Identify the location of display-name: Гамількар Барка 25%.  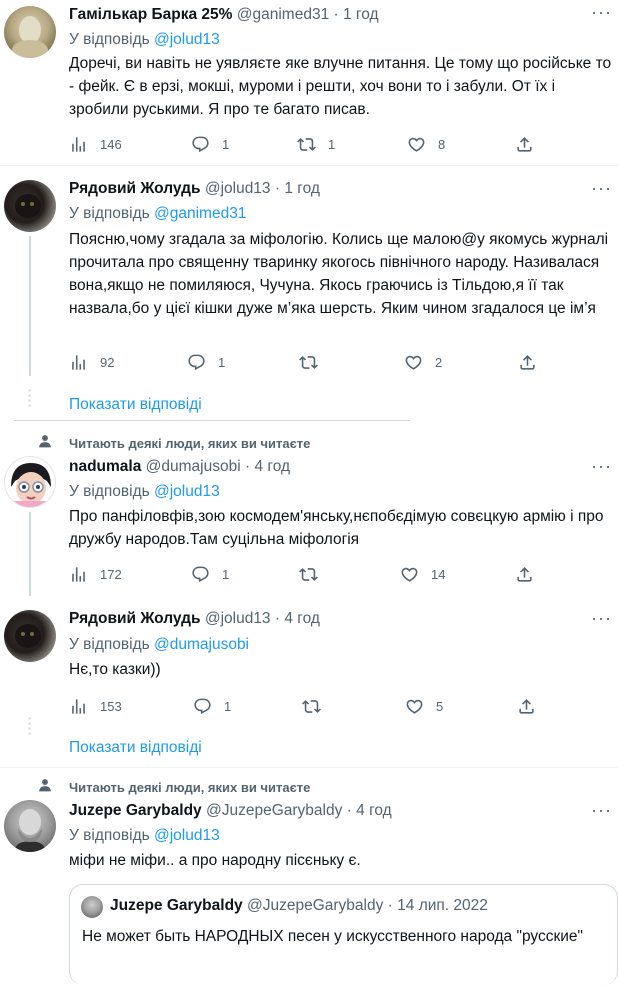
(150, 14).